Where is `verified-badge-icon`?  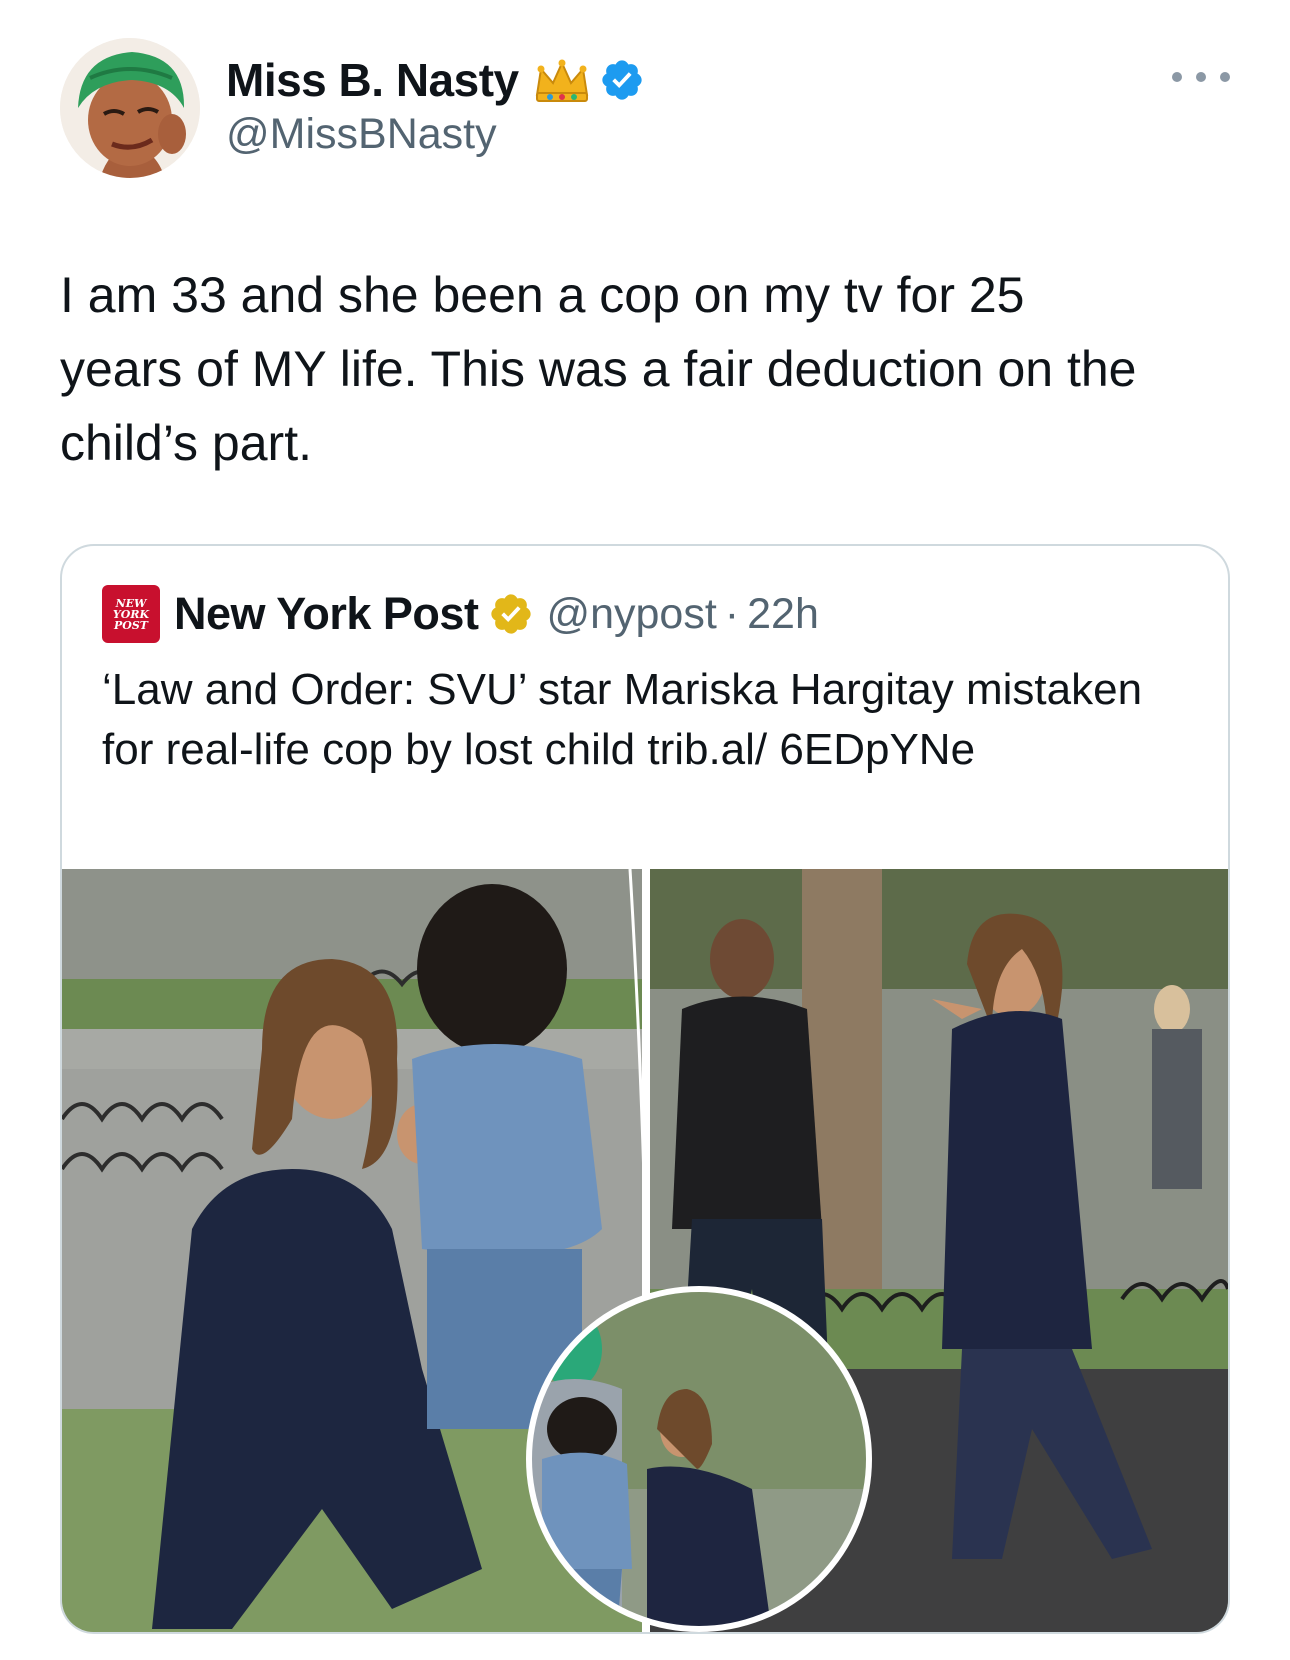 verified-badge-icon is located at coordinates (622, 80).